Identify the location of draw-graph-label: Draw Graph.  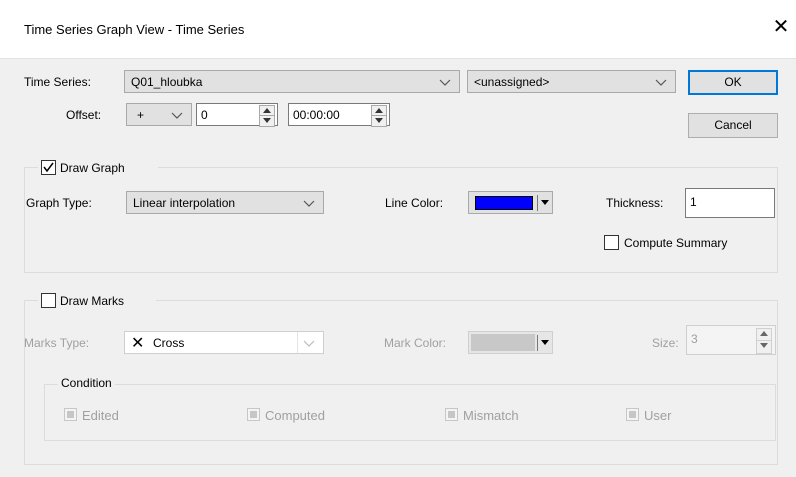
(92, 168).